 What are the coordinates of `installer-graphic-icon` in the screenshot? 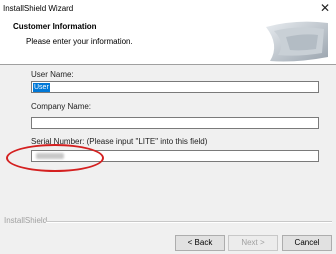 It's located at (297, 41).